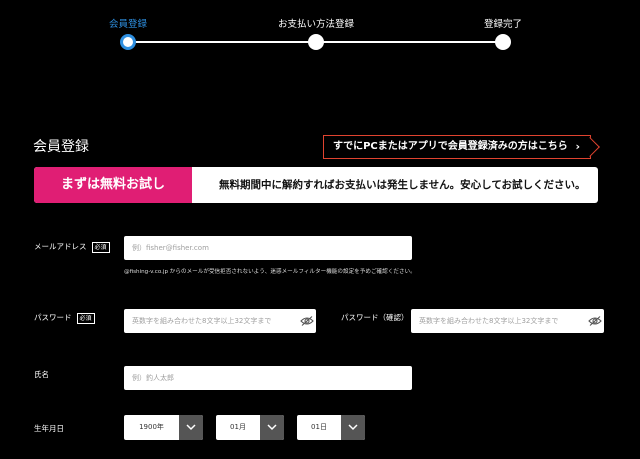 The width and height of the screenshot is (640, 459). What do you see at coordinates (113, 185) in the screenshot?
I see `free-trial-badge: まずは無料お試し` at bounding box center [113, 185].